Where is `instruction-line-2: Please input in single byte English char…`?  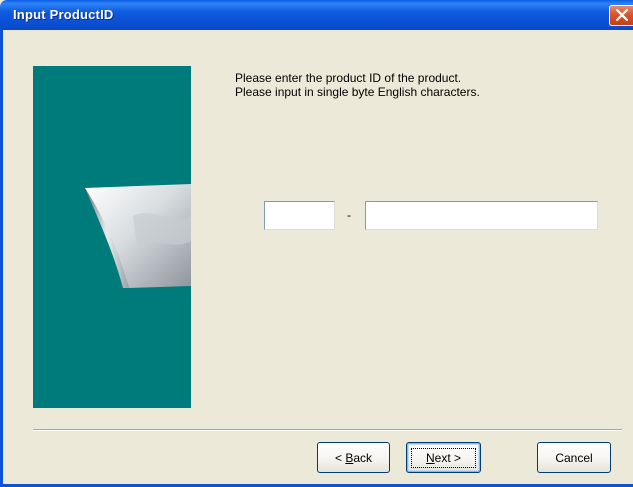
instruction-line-2: Please input in single byte English char… is located at coordinates (357, 92).